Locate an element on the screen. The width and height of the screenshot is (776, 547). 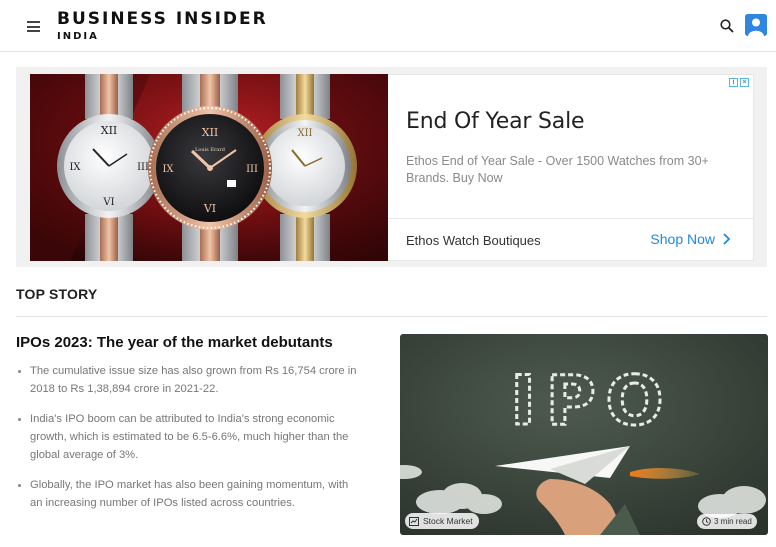
section-title: TOP STORY is located at coordinates (57, 294).